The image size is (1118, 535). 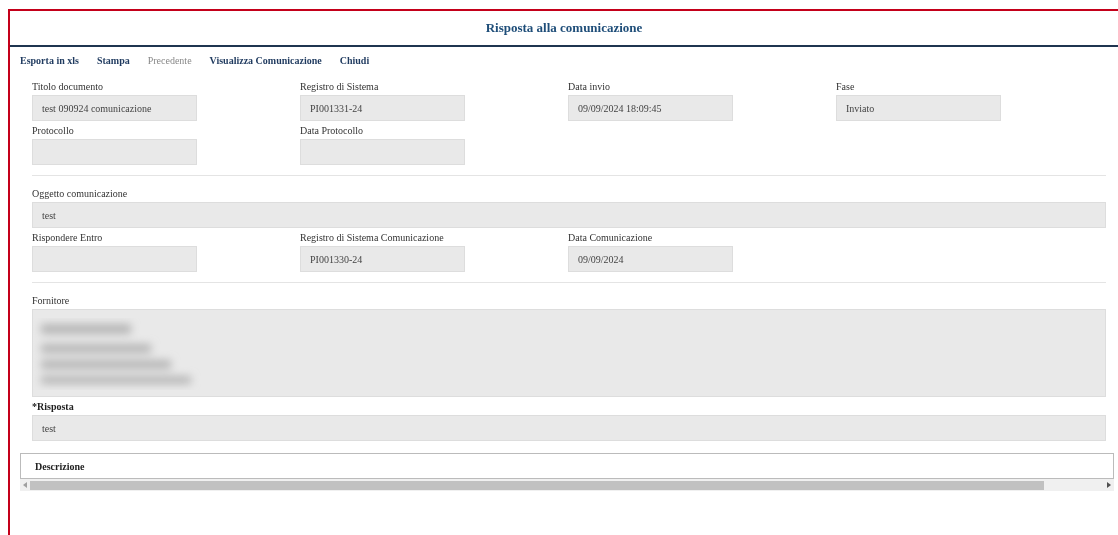 What do you see at coordinates (113, 60) in the screenshot?
I see `toolbar-link: Stampa` at bounding box center [113, 60].